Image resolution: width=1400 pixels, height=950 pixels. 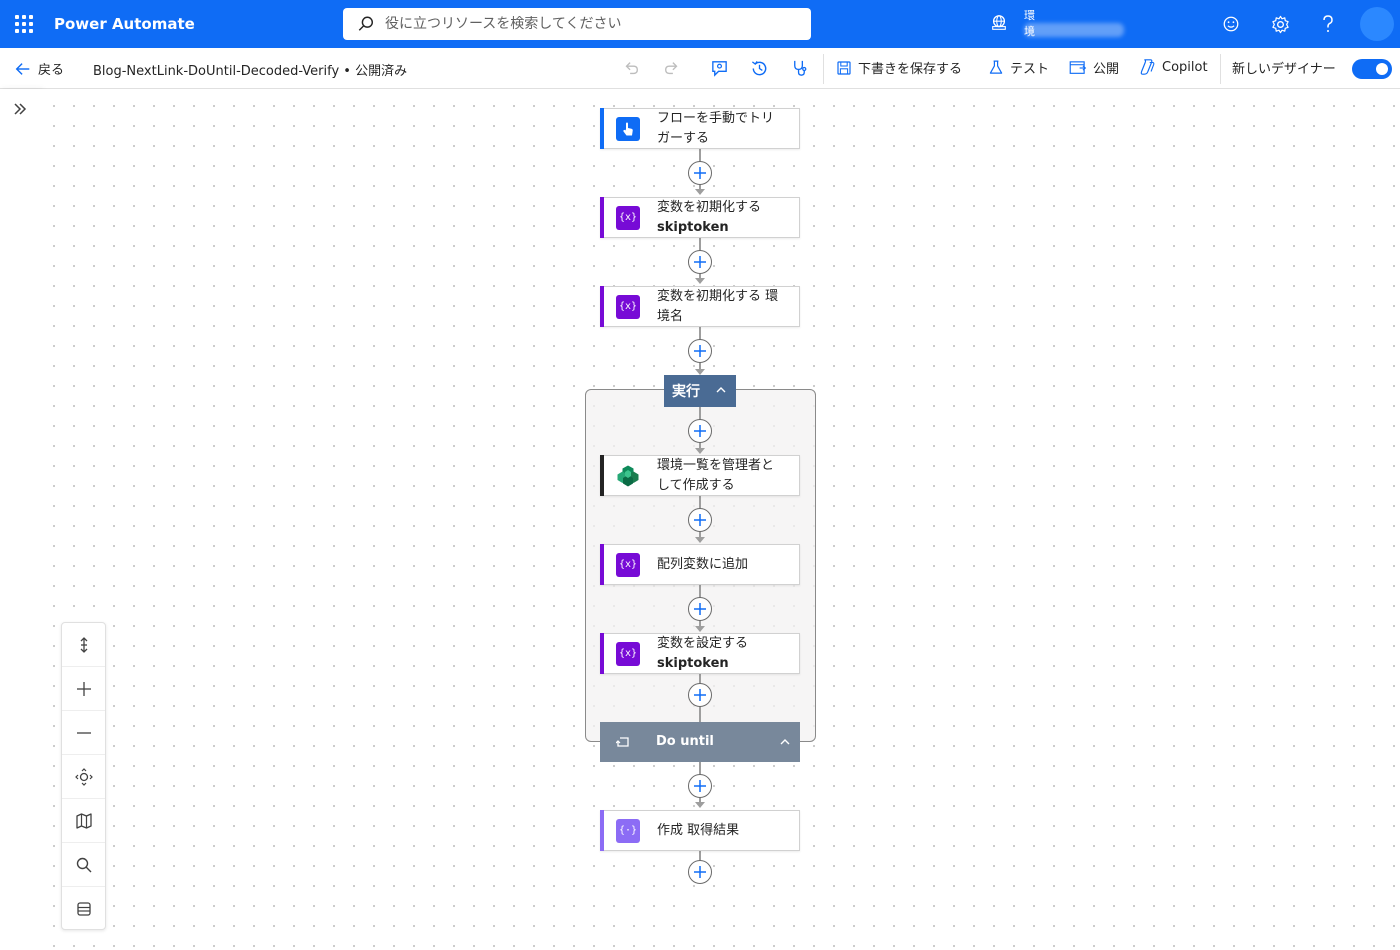 I want to click on test-button: テスト, so click(x=1018, y=67).